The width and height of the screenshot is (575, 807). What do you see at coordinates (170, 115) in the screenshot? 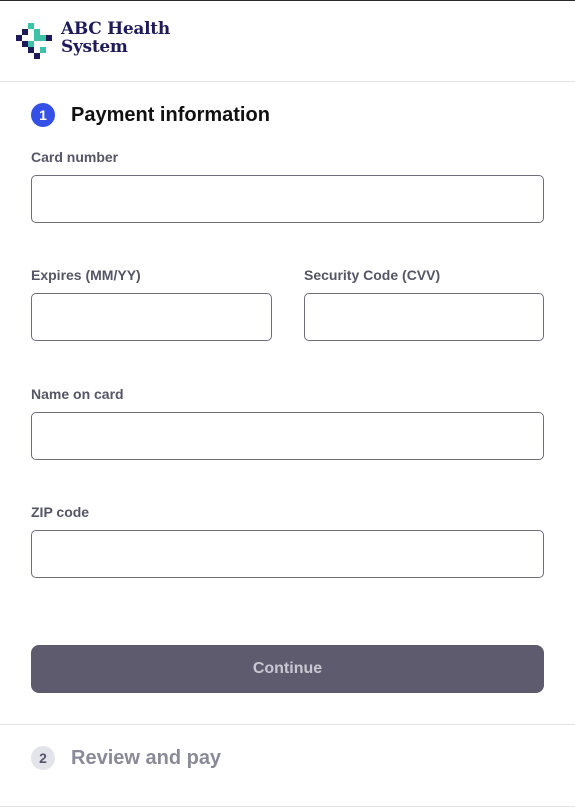
I see `payment-information-heading: Payment information` at bounding box center [170, 115].